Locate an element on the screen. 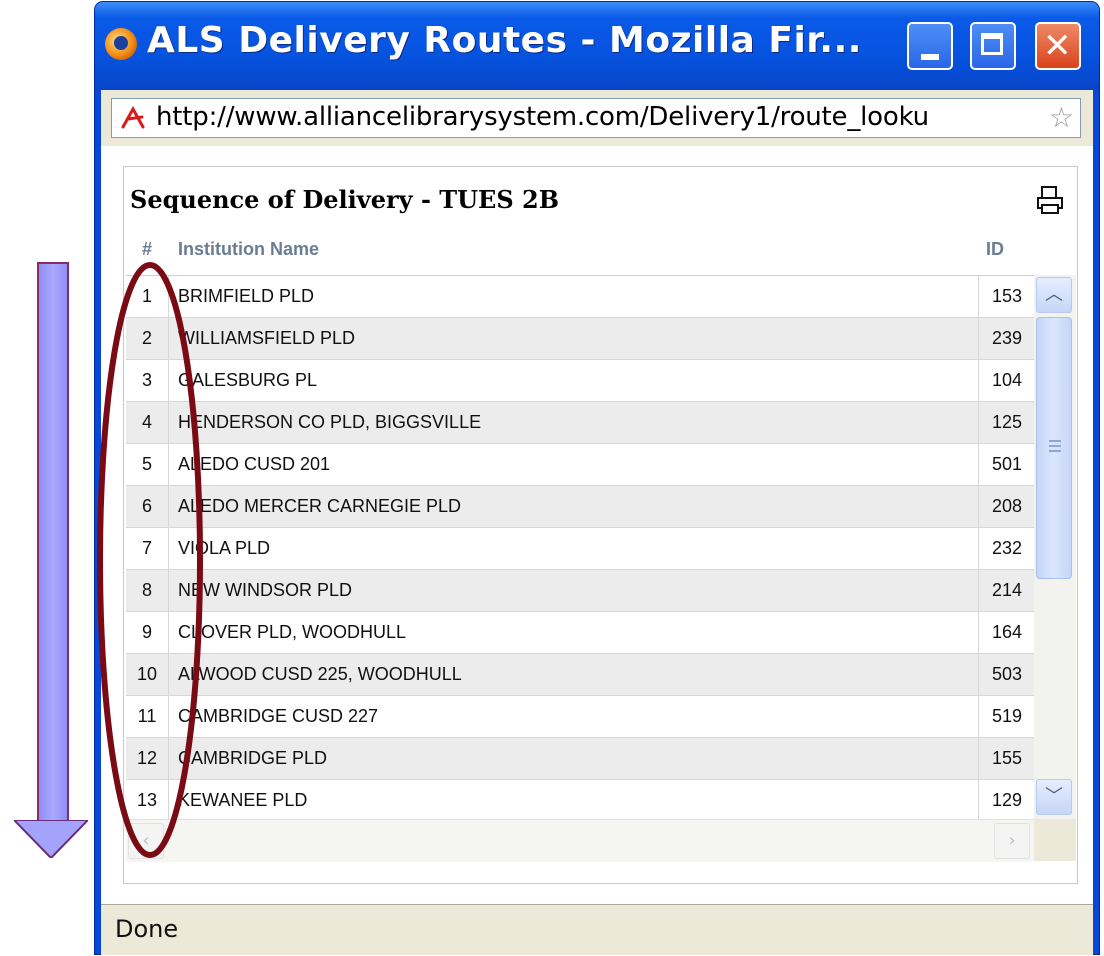 The height and width of the screenshot is (956, 1104). table-row: 7 VIOLA PLD 232 is located at coordinates (580, 549).